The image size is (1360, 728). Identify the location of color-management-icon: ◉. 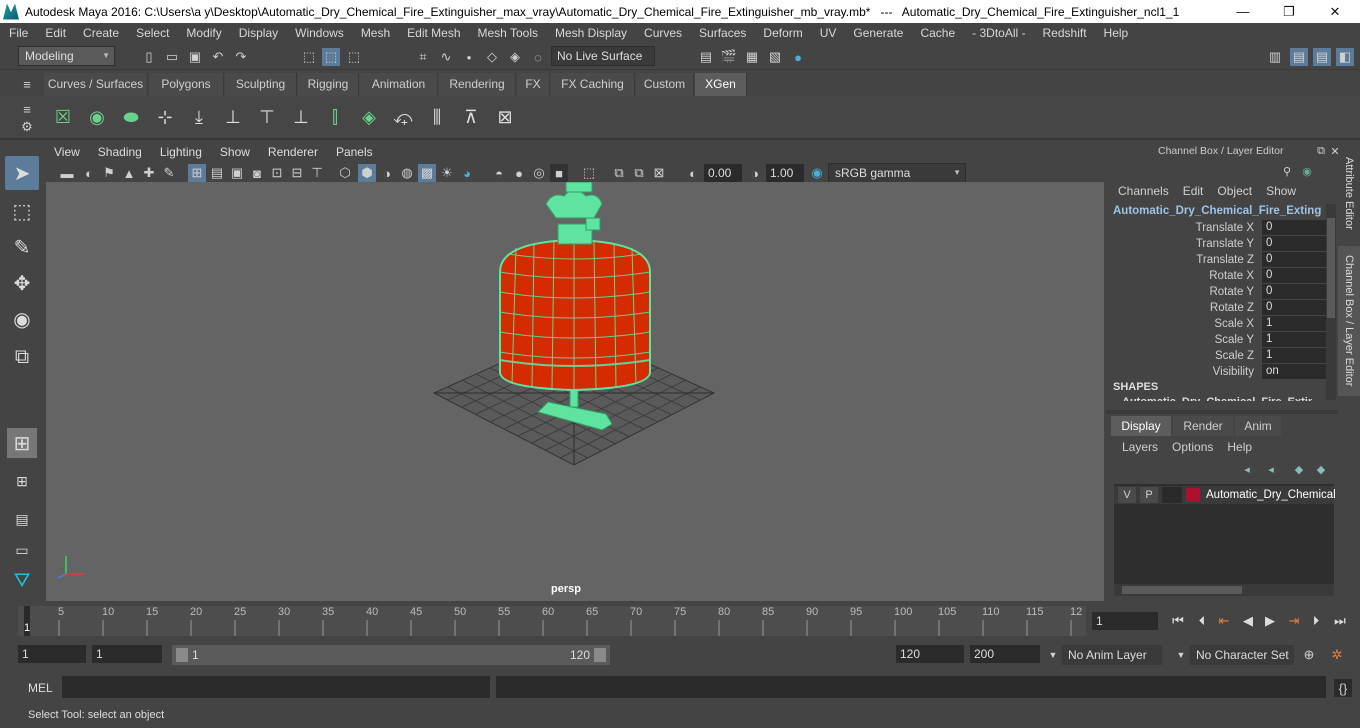
(817, 173).